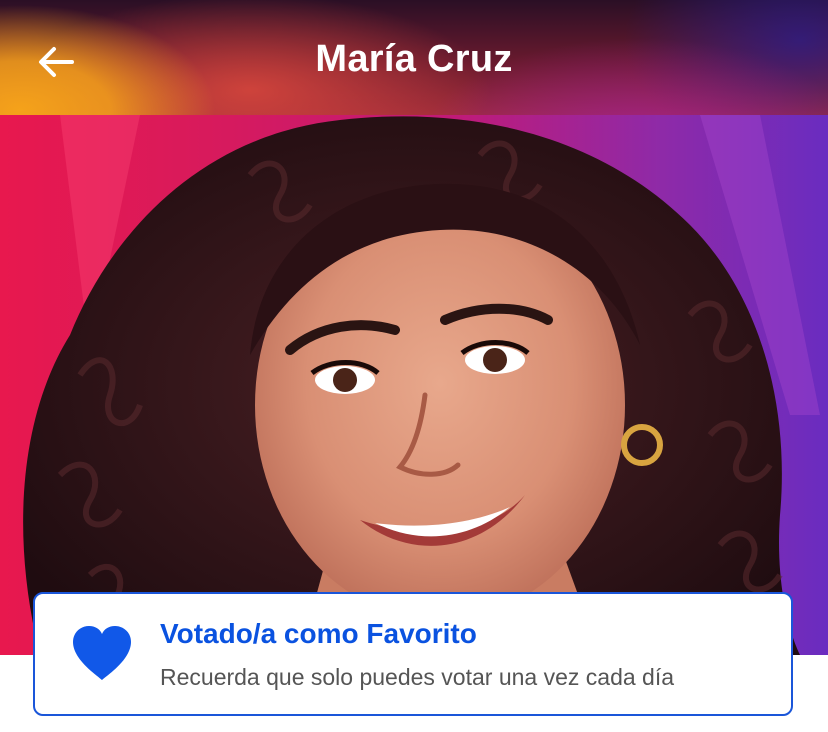  Describe the element at coordinates (318, 633) in the screenshot. I see `vote-status-title: Votado/a como Favorito` at that location.